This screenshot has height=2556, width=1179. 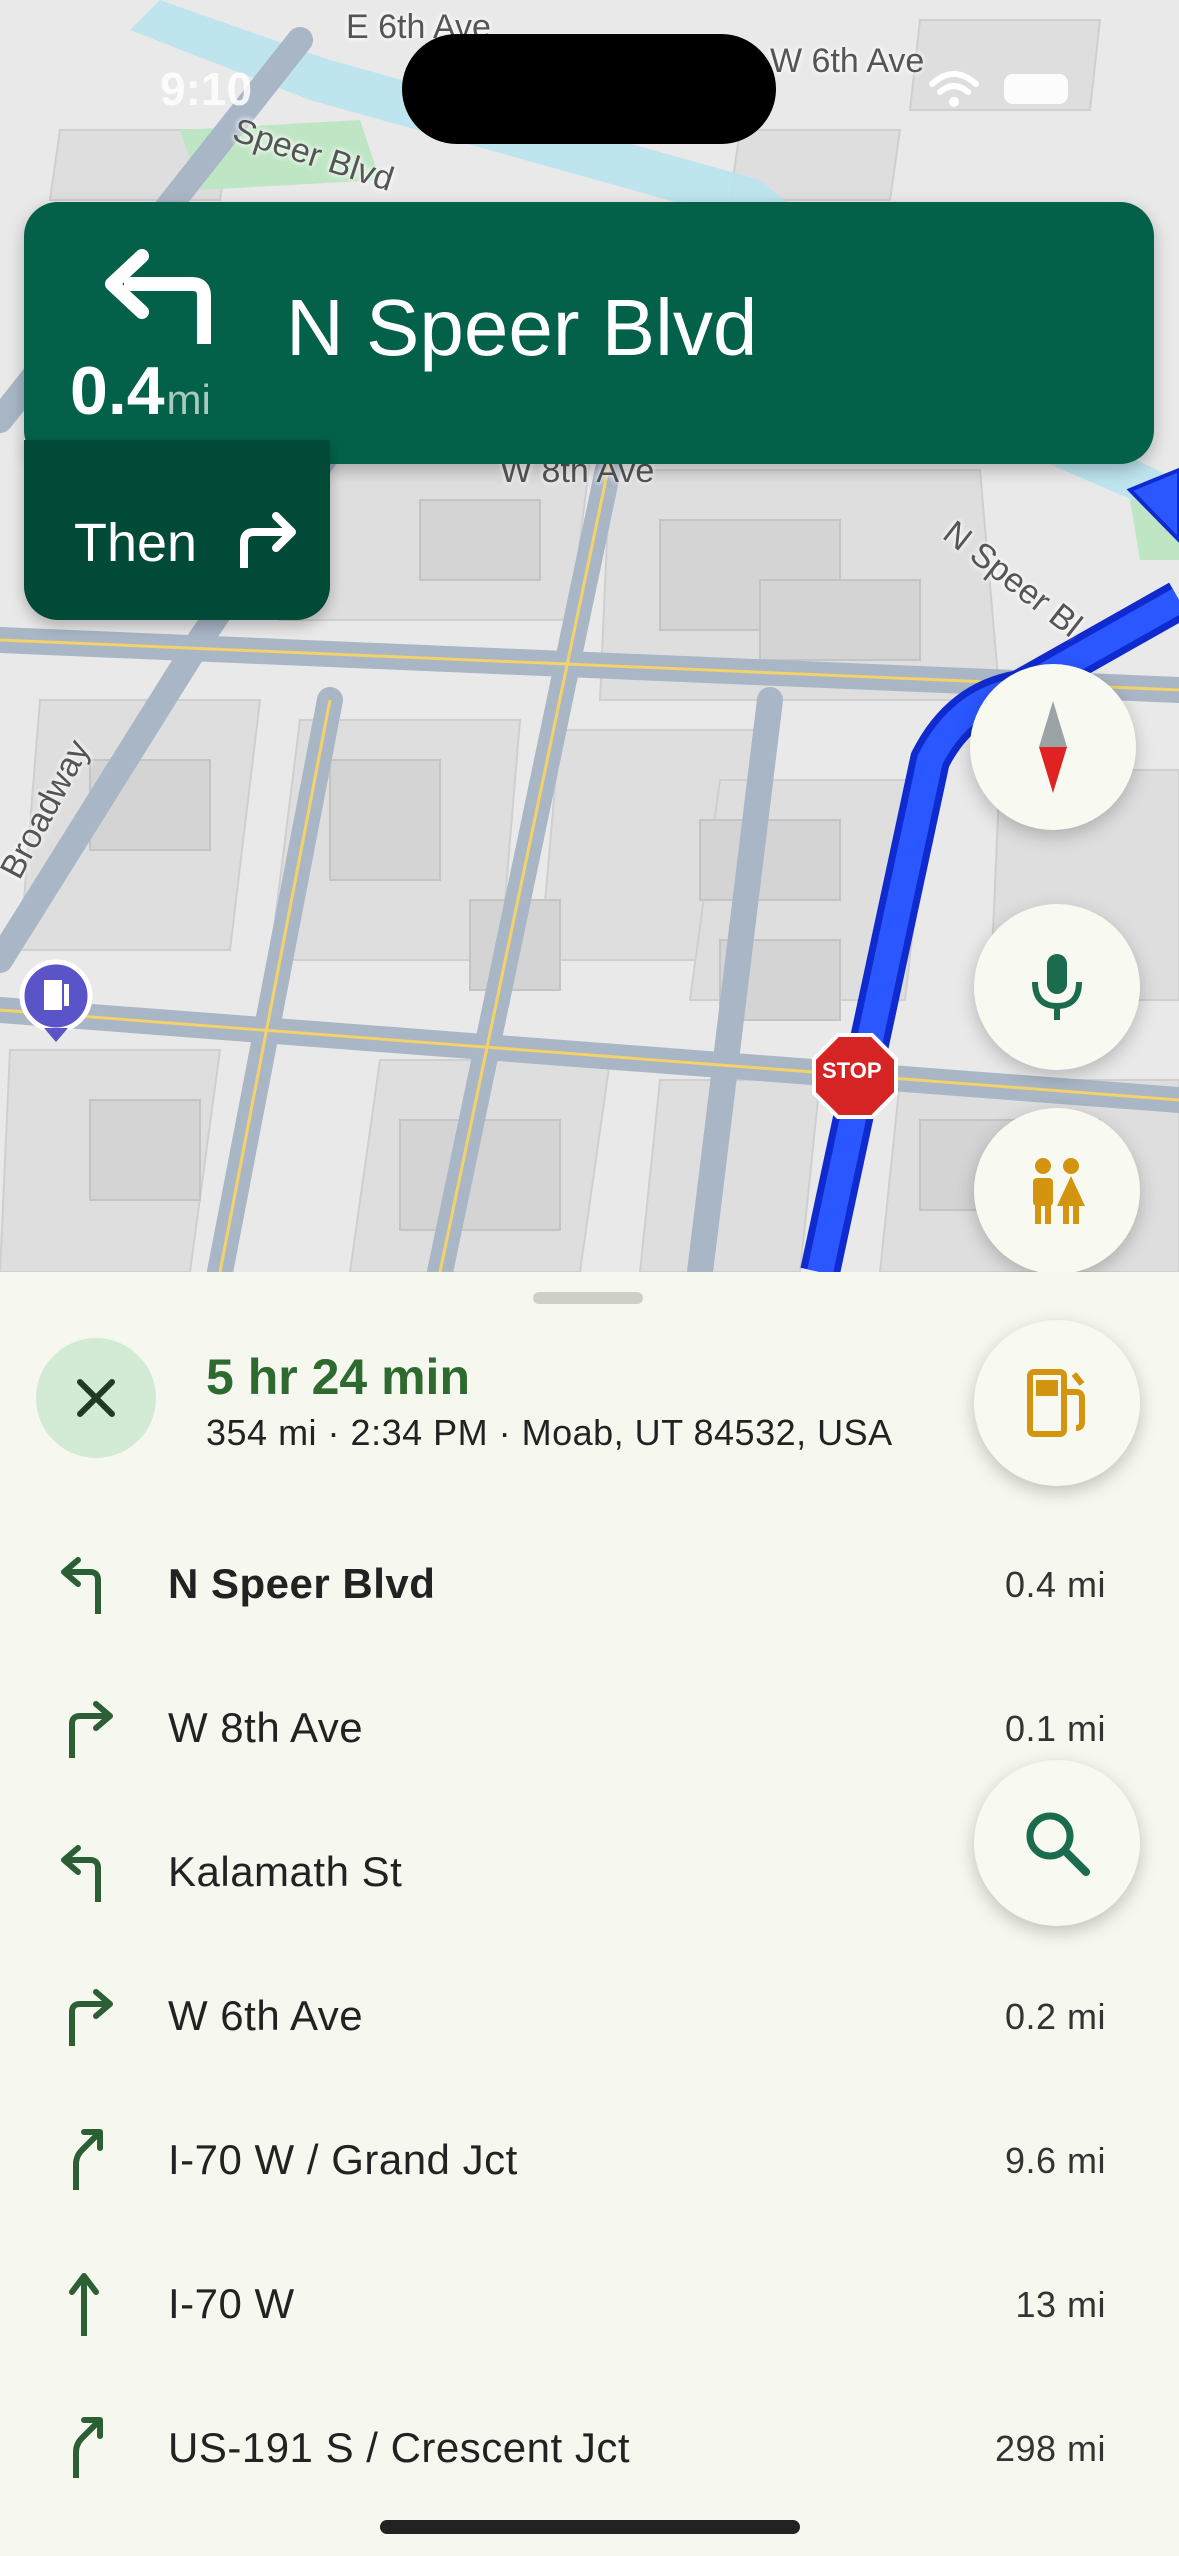 I want to click on step-row: Kalamath St, so click(x=589, y=1872).